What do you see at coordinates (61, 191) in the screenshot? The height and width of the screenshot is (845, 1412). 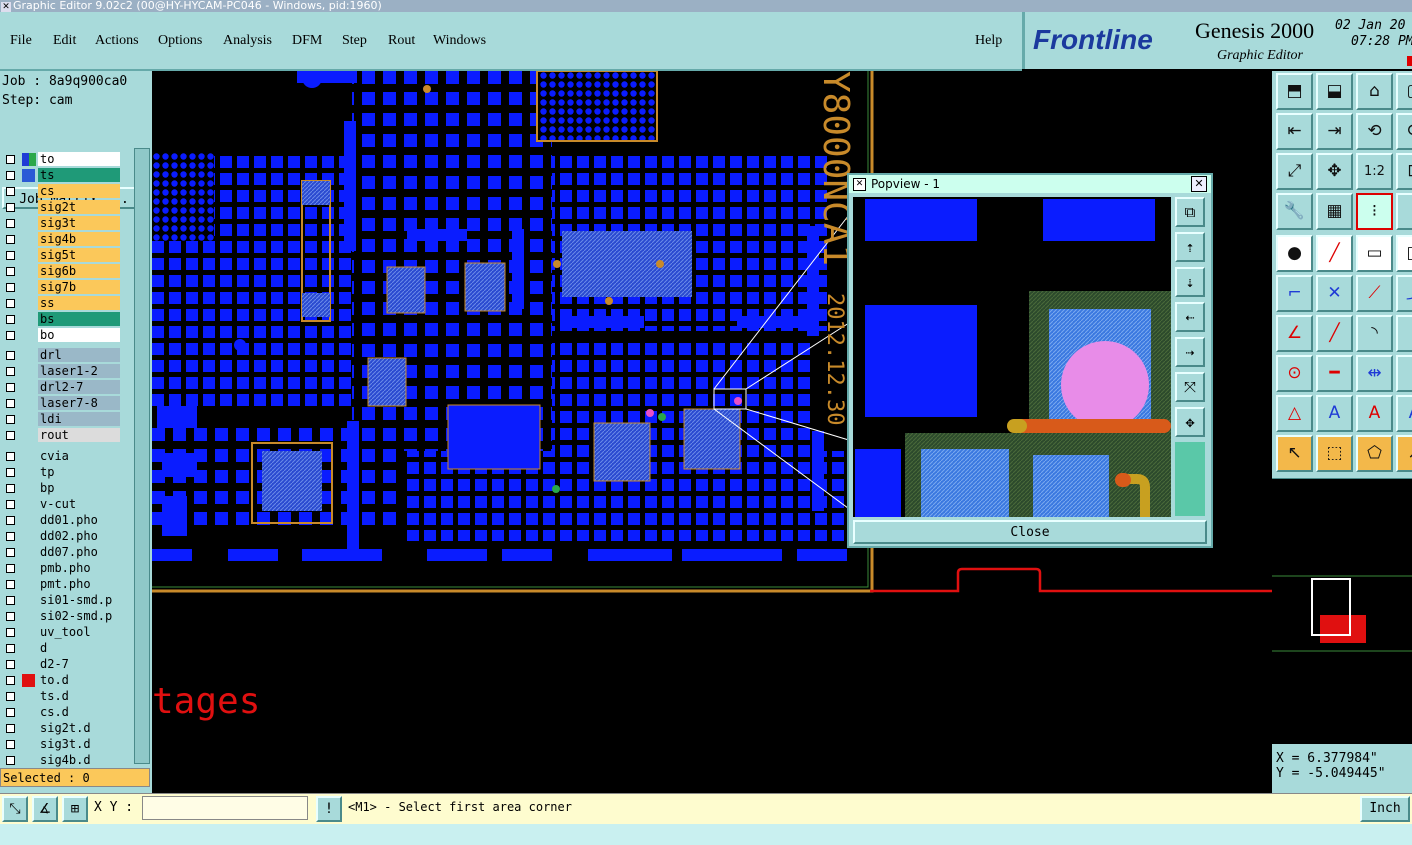 I see `layer-row: cs` at bounding box center [61, 191].